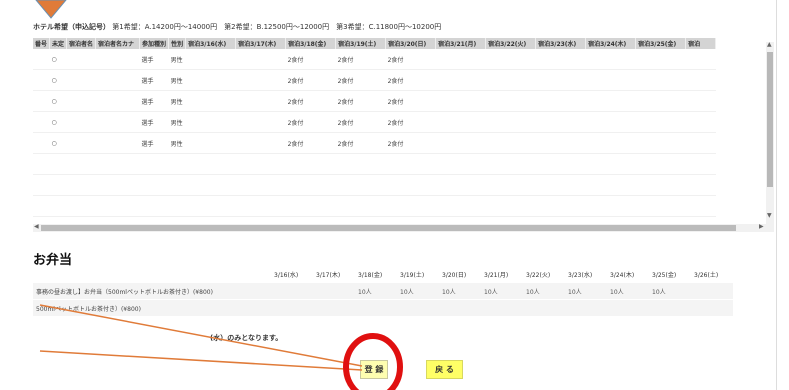 The width and height of the screenshot is (789, 390). What do you see at coordinates (286, 275) in the screenshot?
I see `bento-date-header: 3/16(水)` at bounding box center [286, 275].